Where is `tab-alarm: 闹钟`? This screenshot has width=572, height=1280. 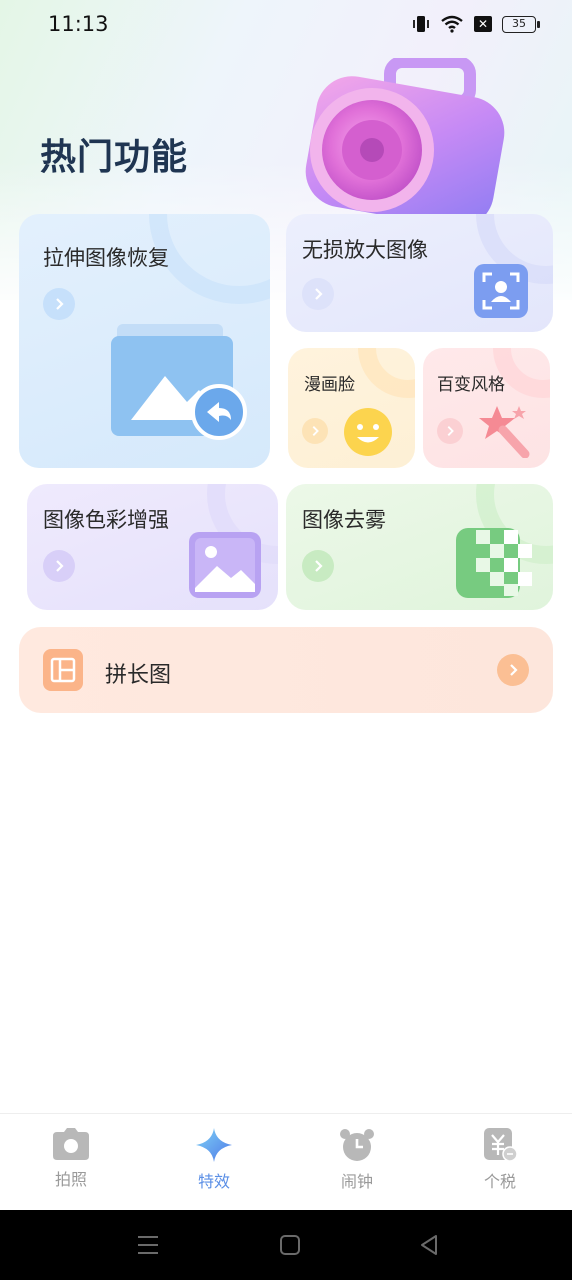 tab-alarm: 闹钟 is located at coordinates (357, 1160).